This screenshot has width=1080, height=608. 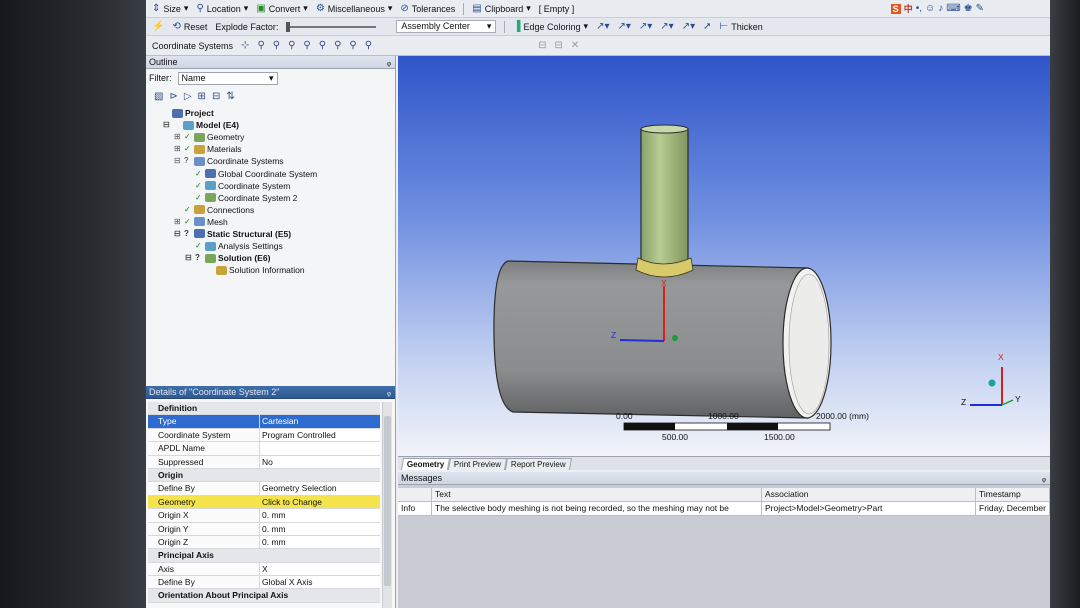 What do you see at coordinates (227, 78) in the screenshot?
I see `filter-select: Name ▾` at bounding box center [227, 78].